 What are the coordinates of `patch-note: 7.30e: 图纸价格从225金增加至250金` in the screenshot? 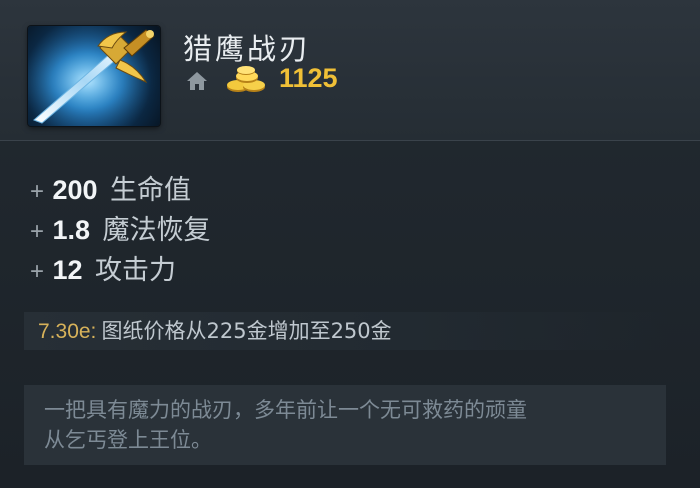 It's located at (346, 331).